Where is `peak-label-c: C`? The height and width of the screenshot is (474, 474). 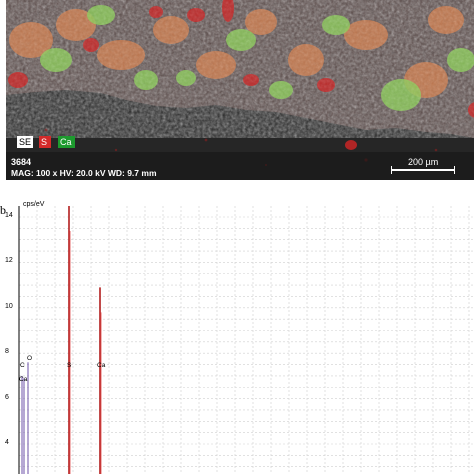
peak-label-c: C is located at coordinates (22, 365).